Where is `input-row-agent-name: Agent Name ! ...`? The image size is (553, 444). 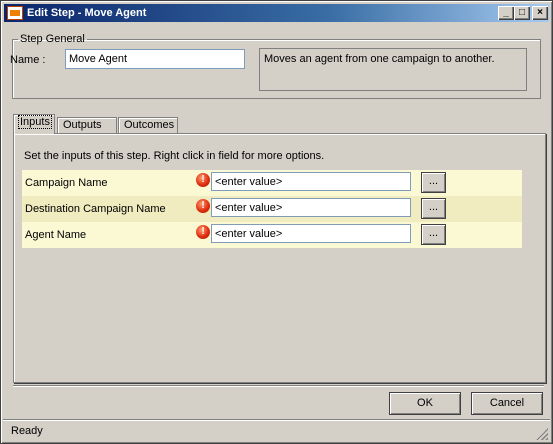
input-row-agent-name: Agent Name ! ... is located at coordinates (272, 235).